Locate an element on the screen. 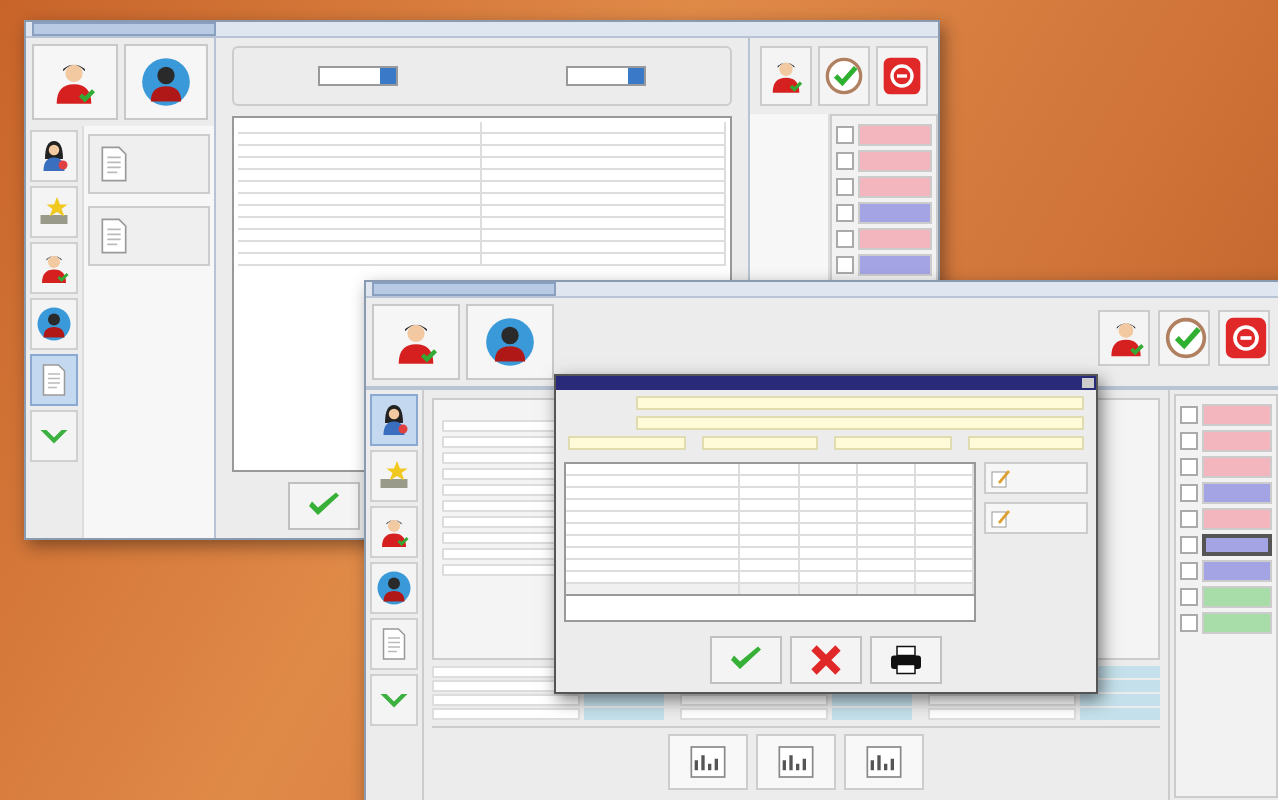  cancel-button is located at coordinates (826, 660).